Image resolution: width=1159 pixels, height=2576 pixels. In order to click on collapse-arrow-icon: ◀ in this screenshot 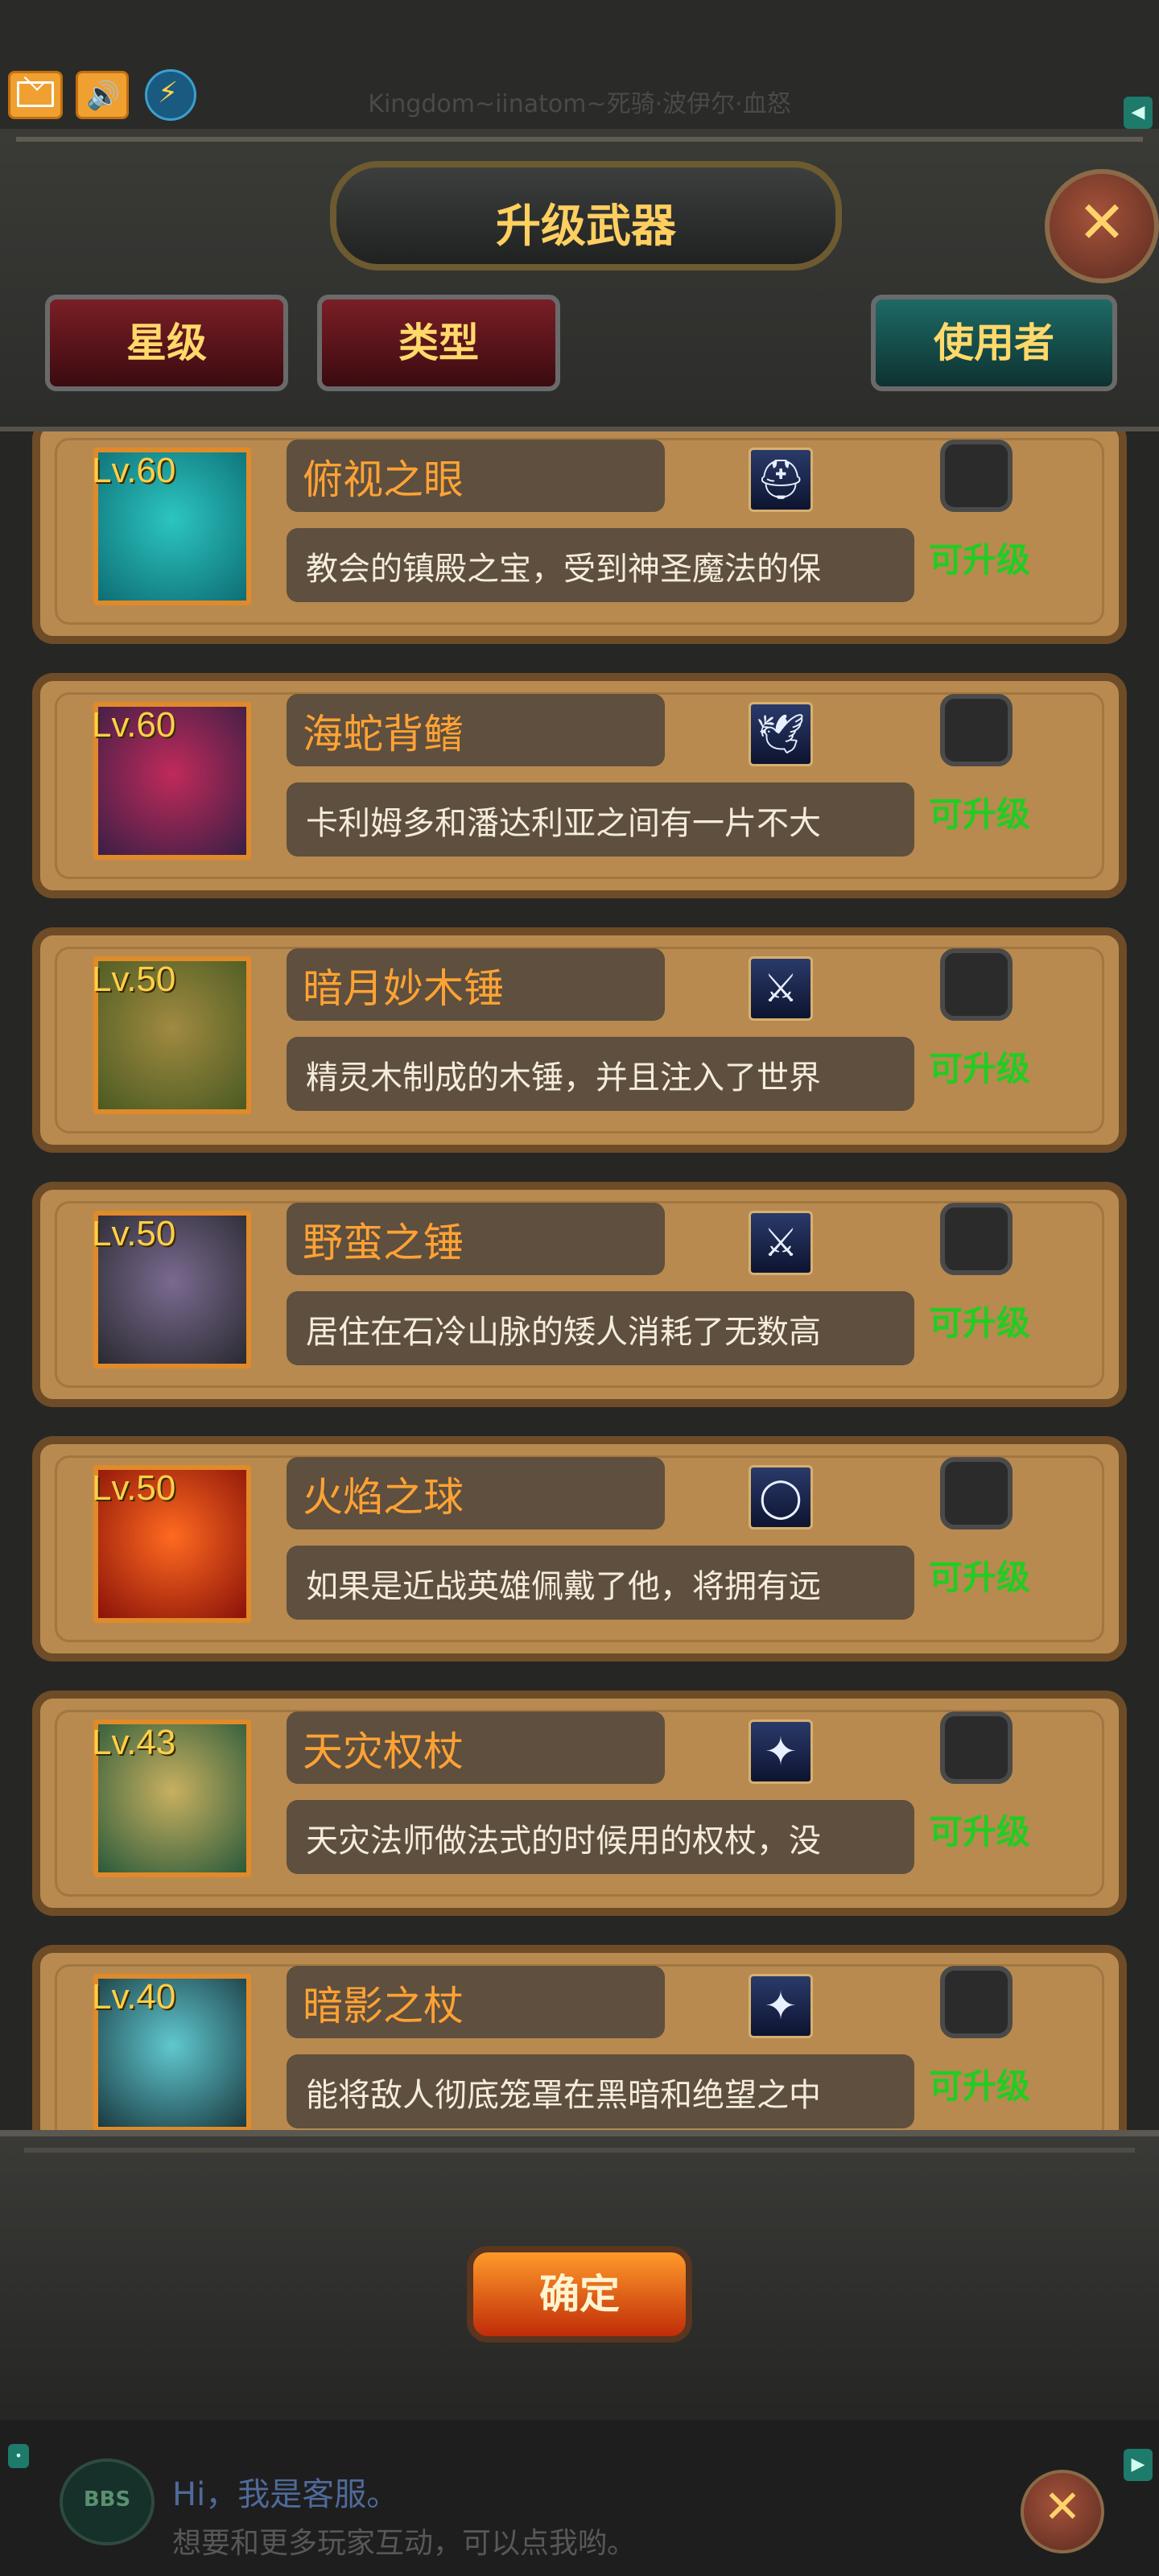, I will do `click(1138, 113)`.